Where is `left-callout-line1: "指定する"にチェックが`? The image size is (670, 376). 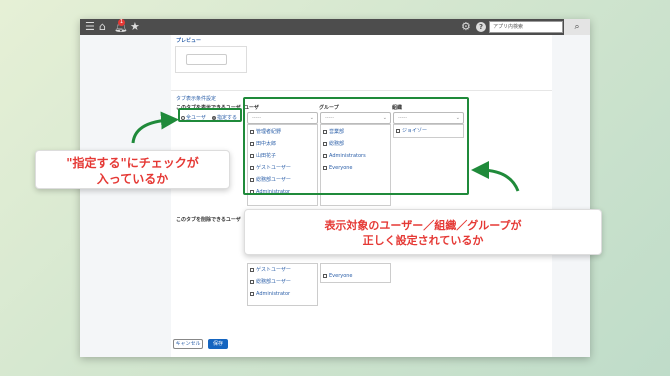
left-callout-line1: "指定する"にチェックが is located at coordinates (132, 163).